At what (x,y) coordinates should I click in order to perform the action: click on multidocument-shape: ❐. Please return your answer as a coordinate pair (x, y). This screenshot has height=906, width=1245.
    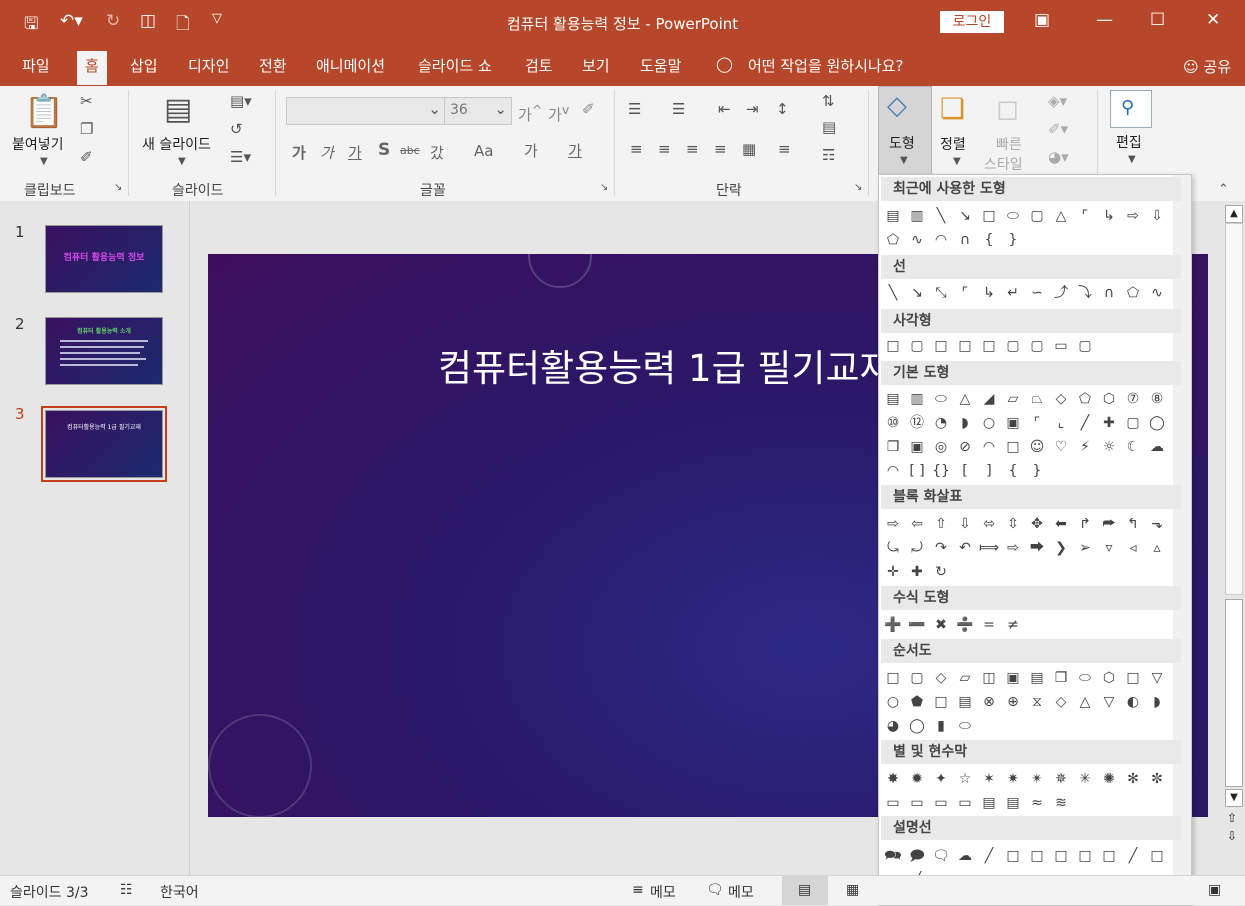
    Looking at the image, I should click on (1061, 678).